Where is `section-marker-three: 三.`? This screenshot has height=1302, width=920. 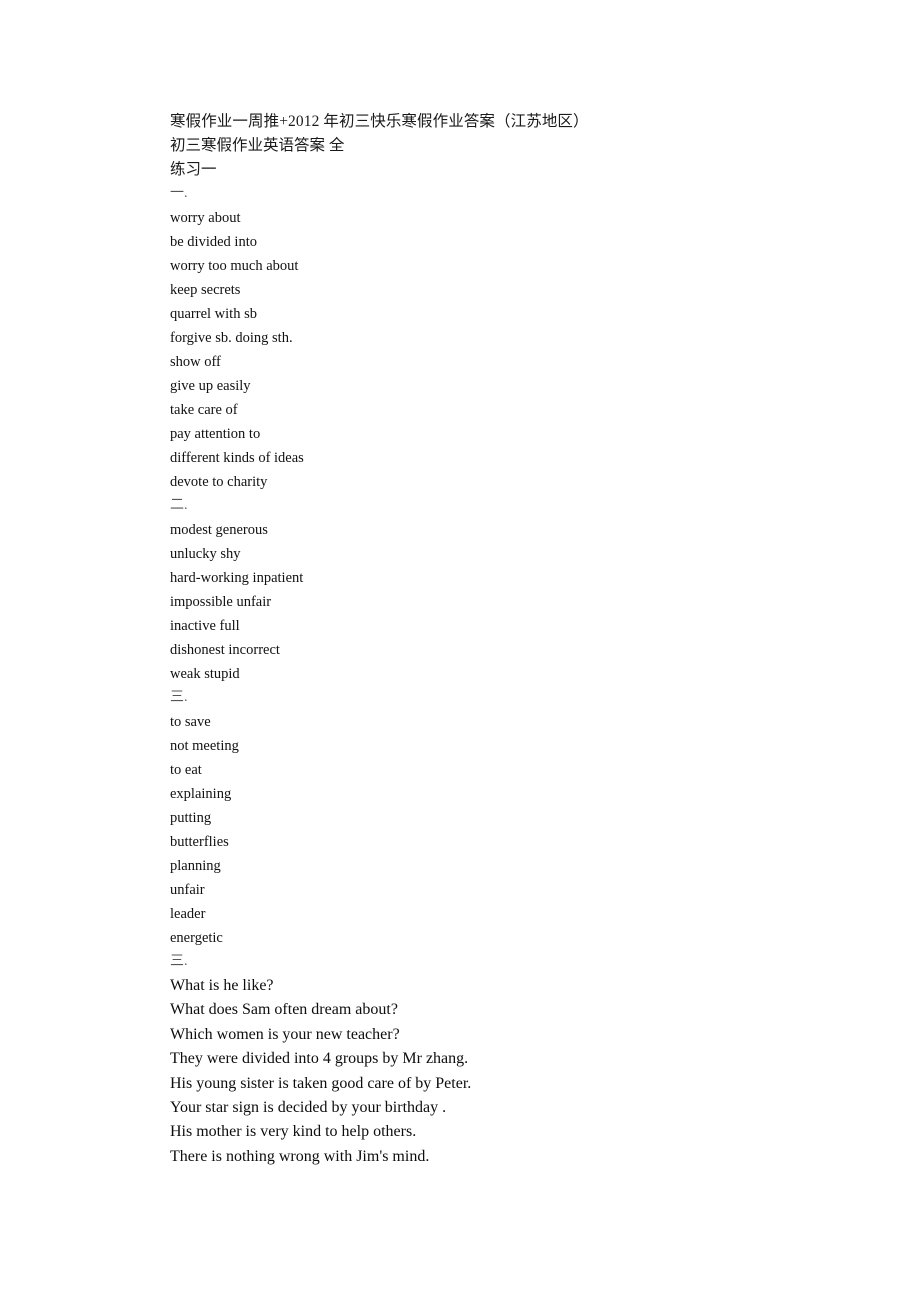 section-marker-three: 三. is located at coordinates (179, 697).